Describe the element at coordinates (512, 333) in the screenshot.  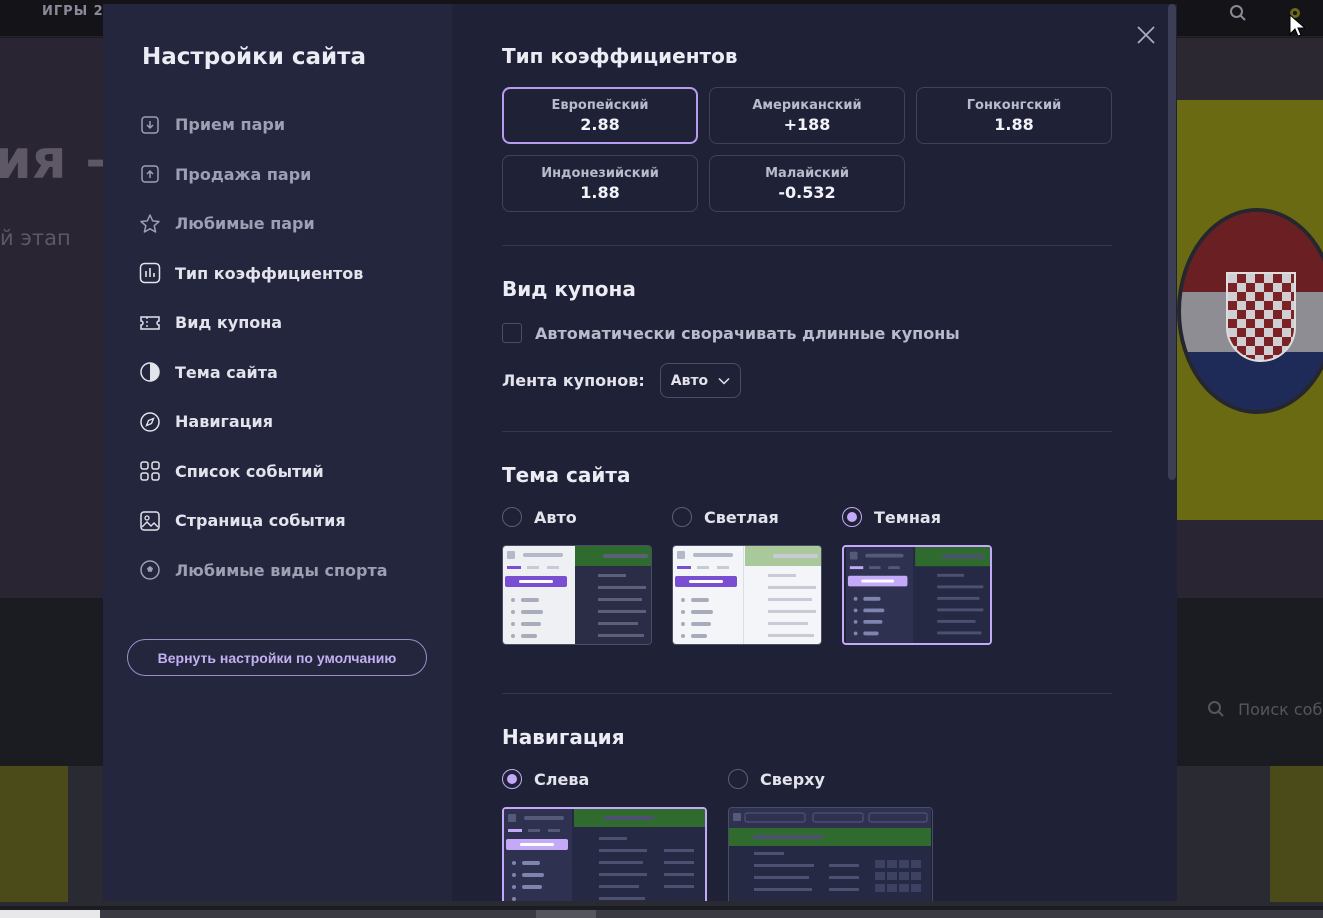
I see `auto-collapse-checkbox` at that location.